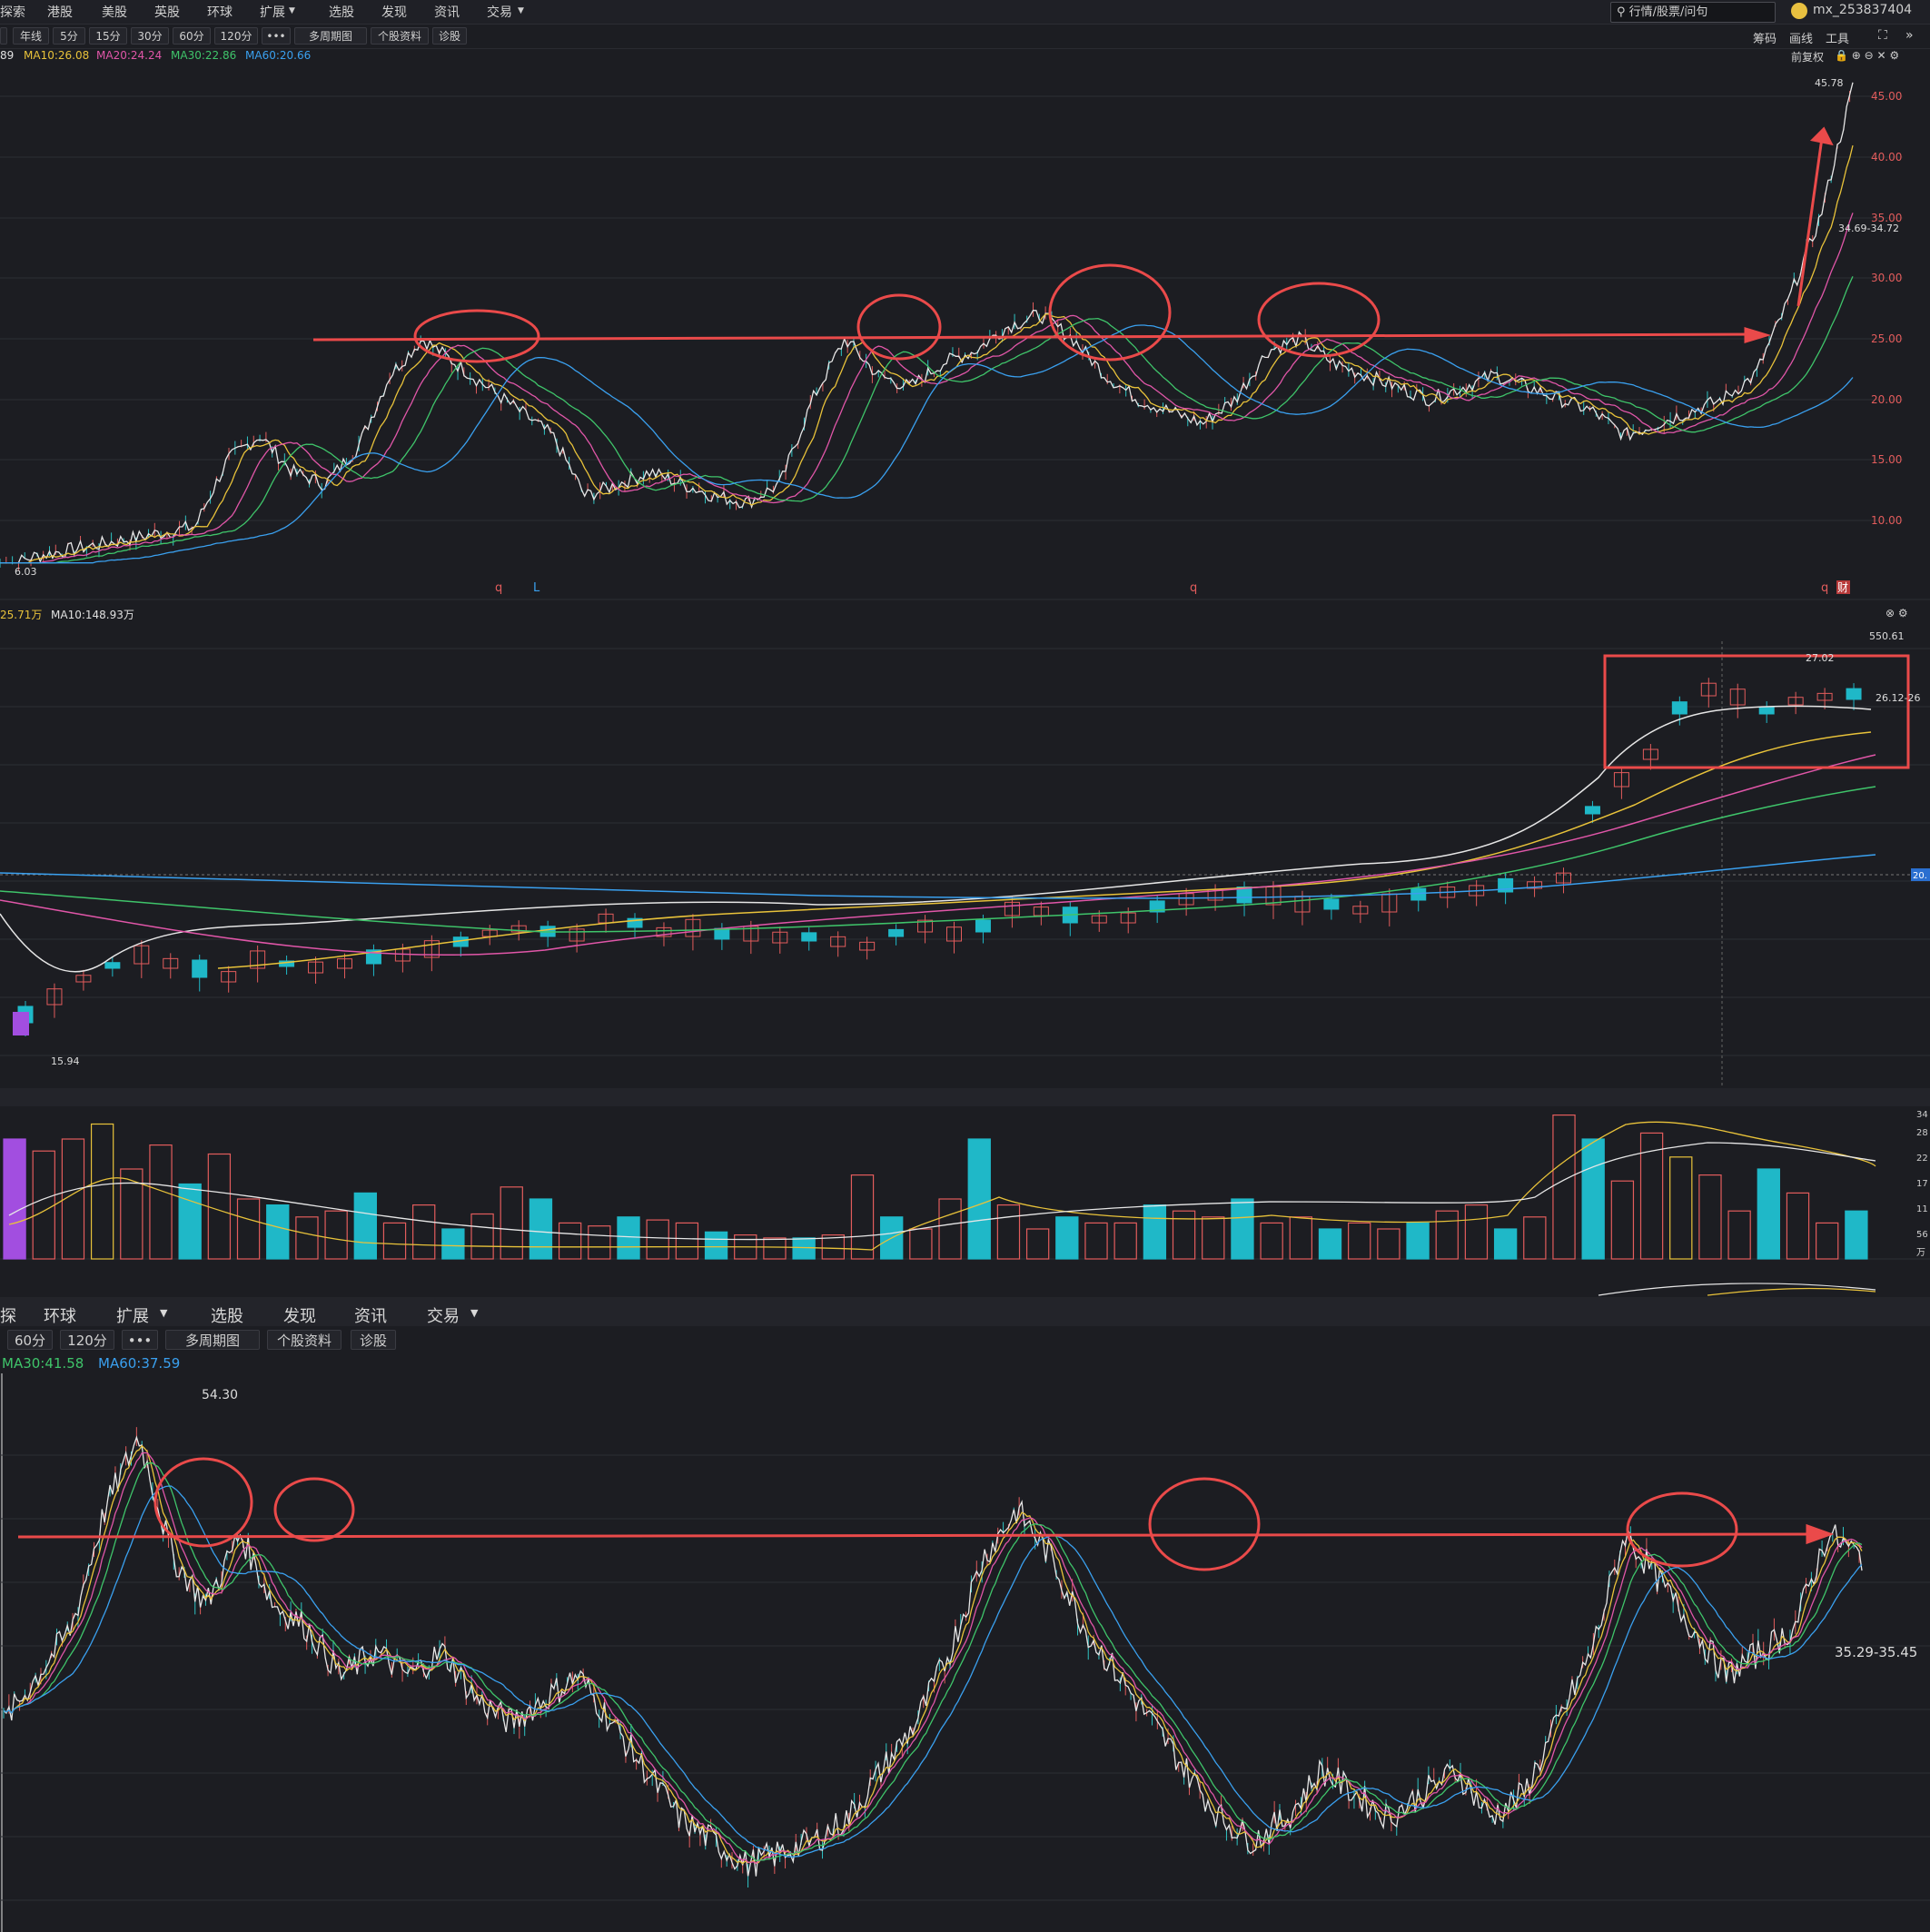  Describe the element at coordinates (150, 36) in the screenshot. I see `period-30m-button: 30分` at that location.